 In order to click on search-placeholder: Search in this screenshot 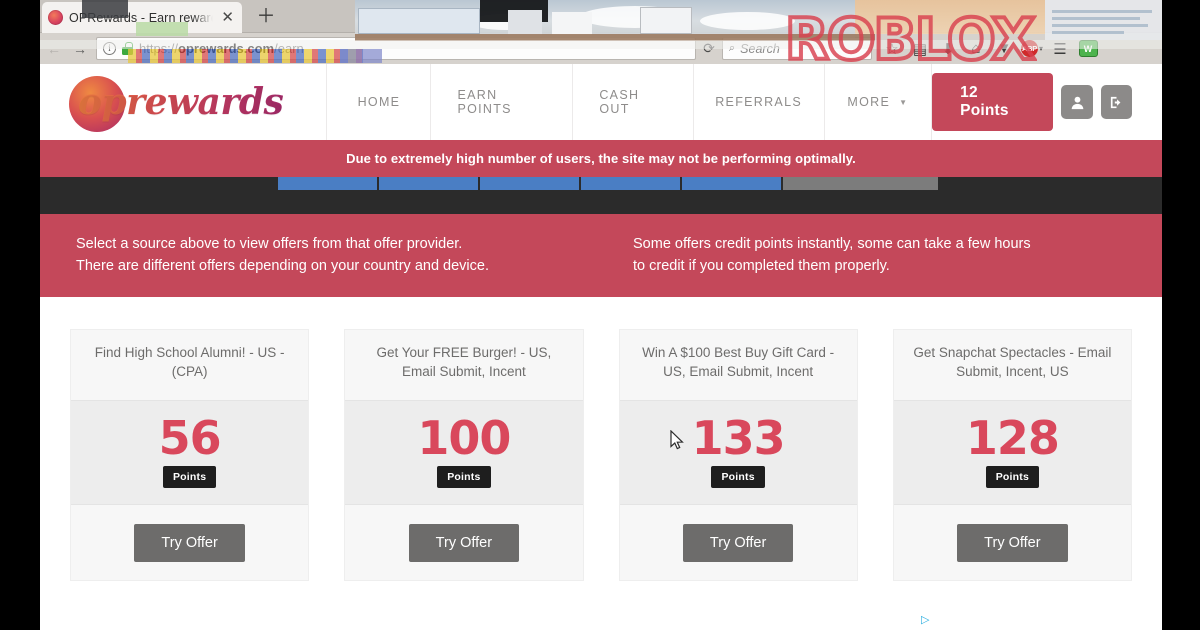, I will do `click(760, 48)`.